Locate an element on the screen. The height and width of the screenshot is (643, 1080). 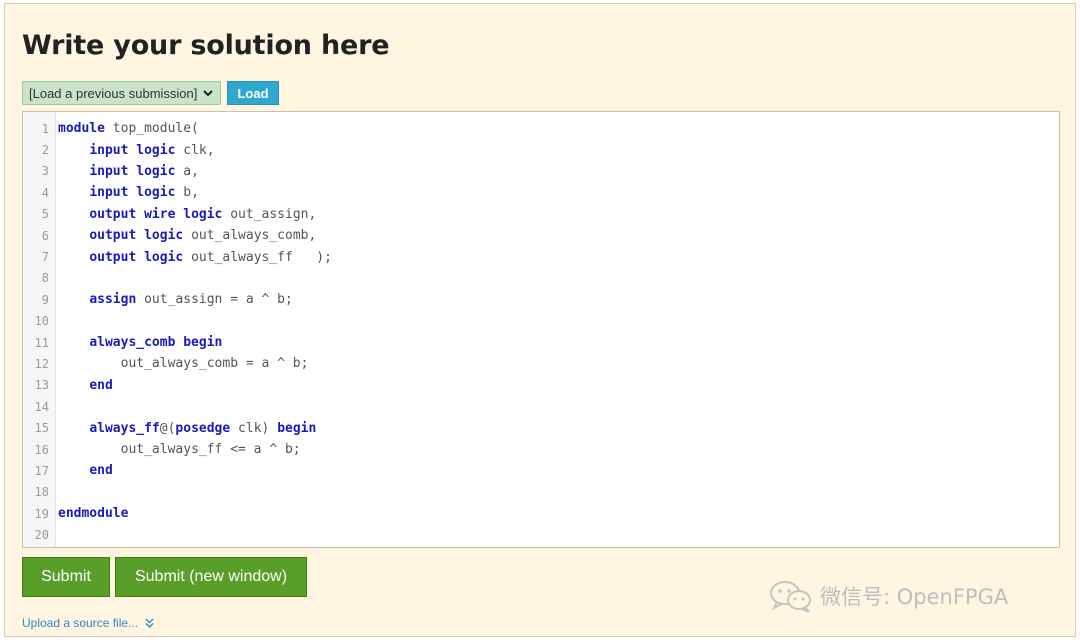
code-text: assign out_assign = a ^ b; is located at coordinates (175, 299).